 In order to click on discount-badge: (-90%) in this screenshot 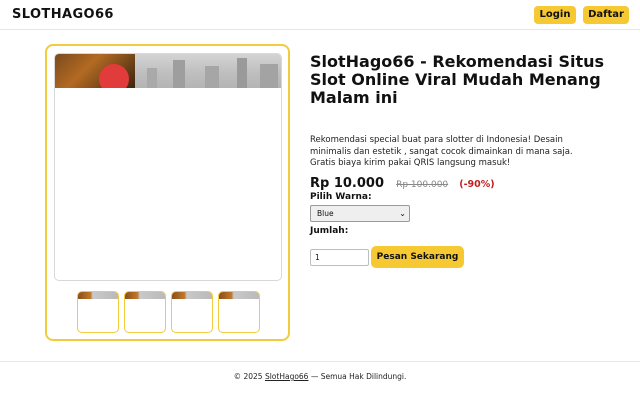, I will do `click(477, 184)`.